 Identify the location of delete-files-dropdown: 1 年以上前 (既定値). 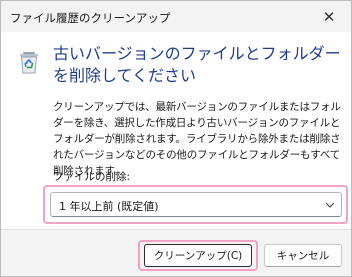
(196, 204).